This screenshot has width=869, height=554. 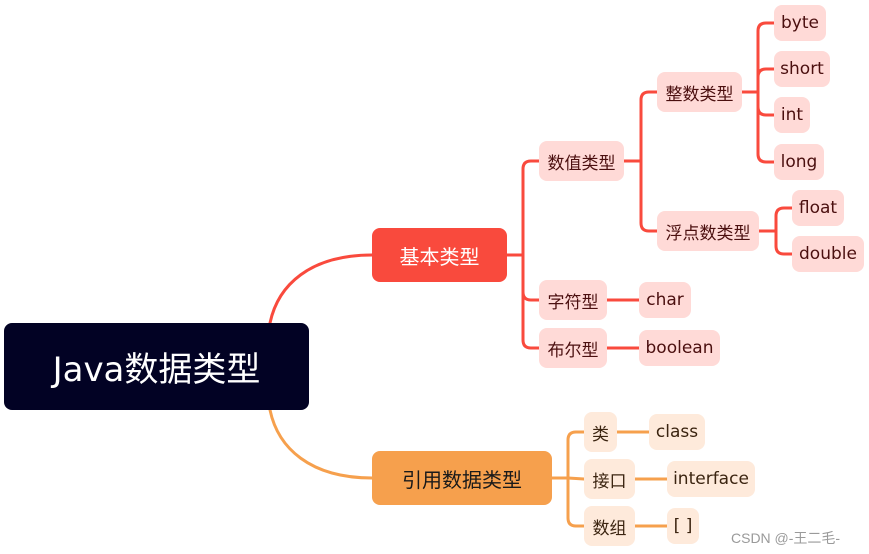 What do you see at coordinates (799, 162) in the screenshot?
I see `long-node: long` at bounding box center [799, 162].